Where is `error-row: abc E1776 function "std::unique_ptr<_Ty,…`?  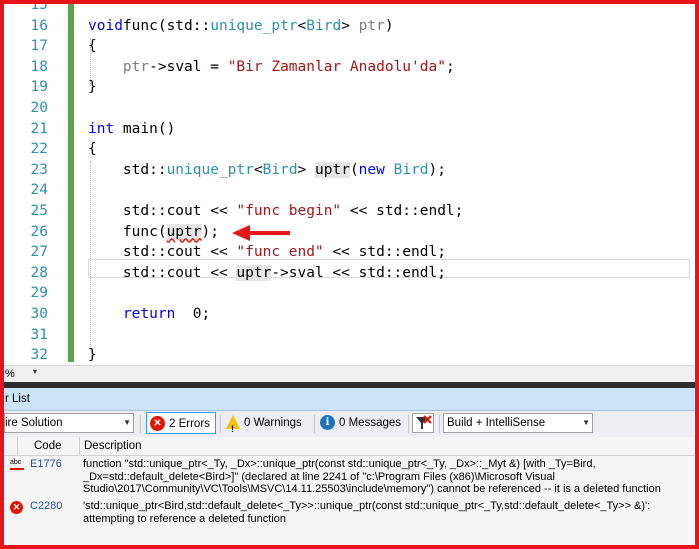 error-row: abc E1776 function "std::unique_ptr<_Ty,… is located at coordinates (349, 477).